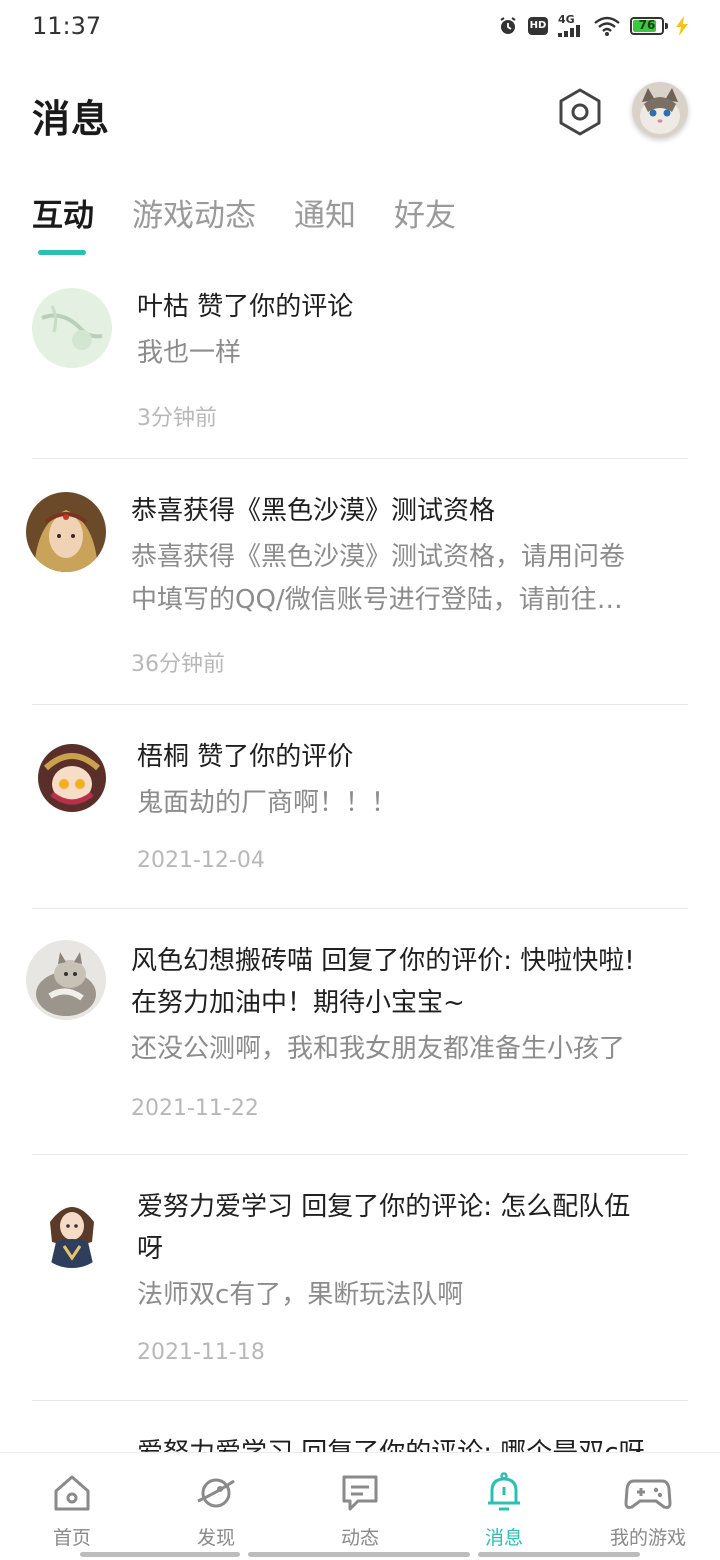 The image size is (720, 1560). I want to click on cat-avatar-image, so click(660, 110).